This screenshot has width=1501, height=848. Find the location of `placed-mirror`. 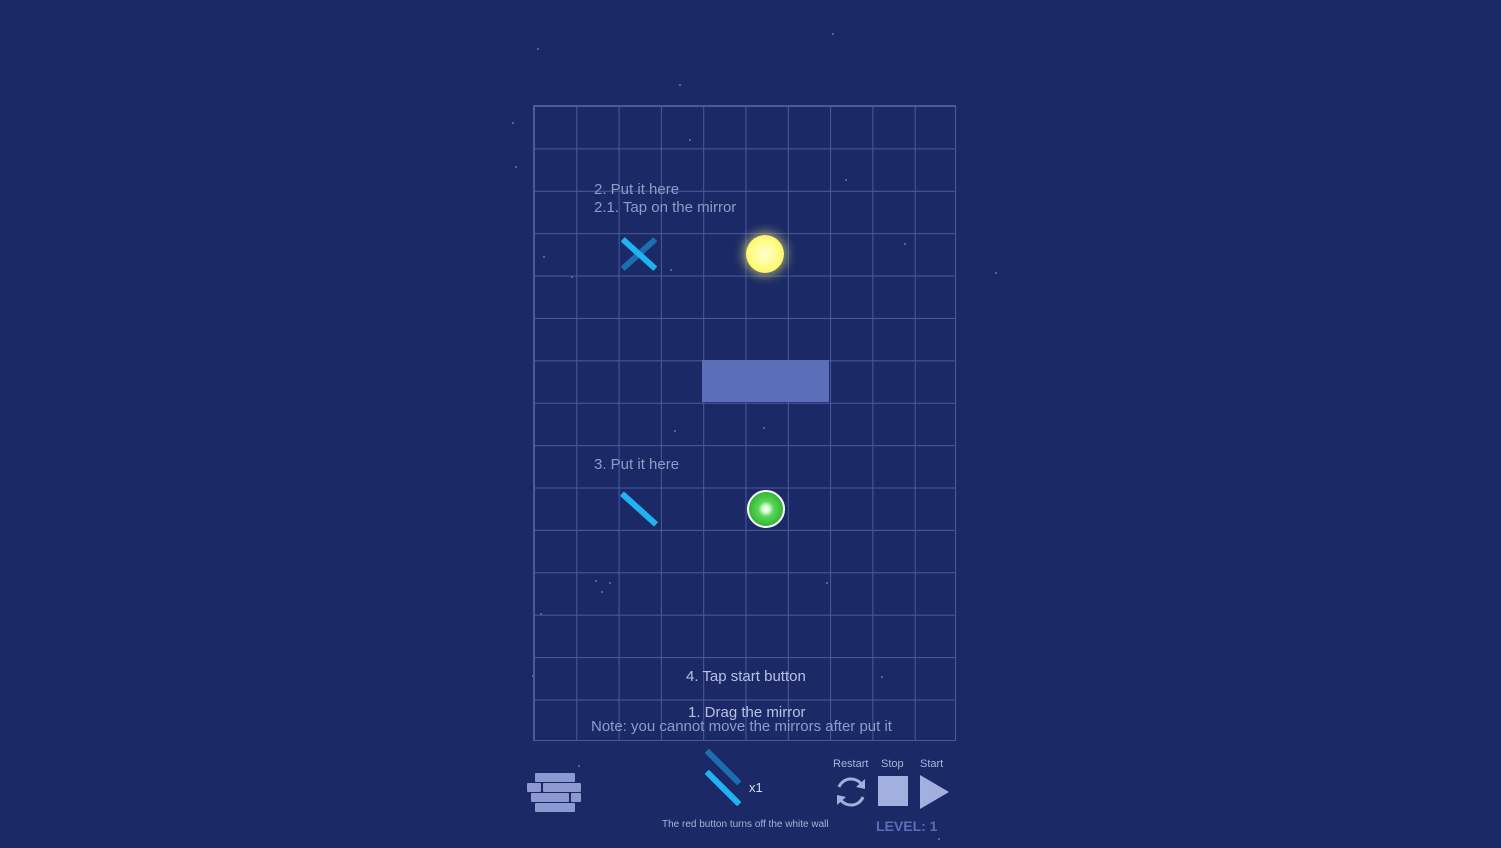

placed-mirror is located at coordinates (639, 509).